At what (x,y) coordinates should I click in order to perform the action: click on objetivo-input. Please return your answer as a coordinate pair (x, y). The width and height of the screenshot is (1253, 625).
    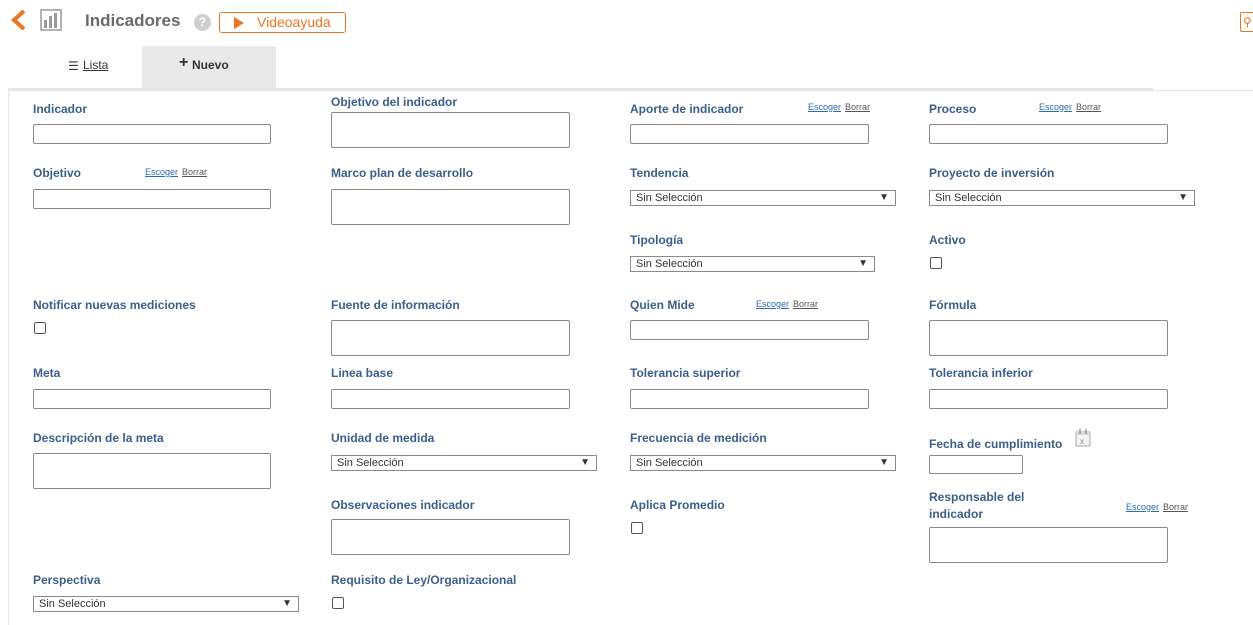
    Looking at the image, I should click on (152, 199).